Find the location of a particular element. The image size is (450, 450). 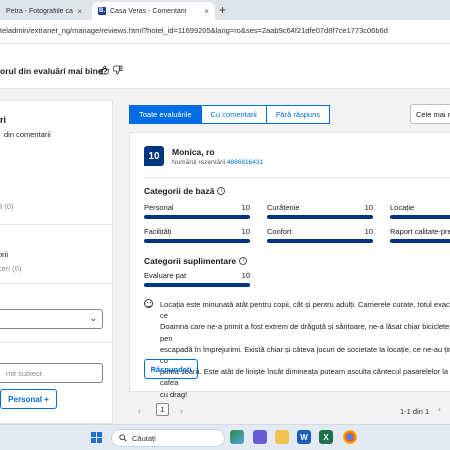

review-score-badge: 10 is located at coordinates (154, 156).